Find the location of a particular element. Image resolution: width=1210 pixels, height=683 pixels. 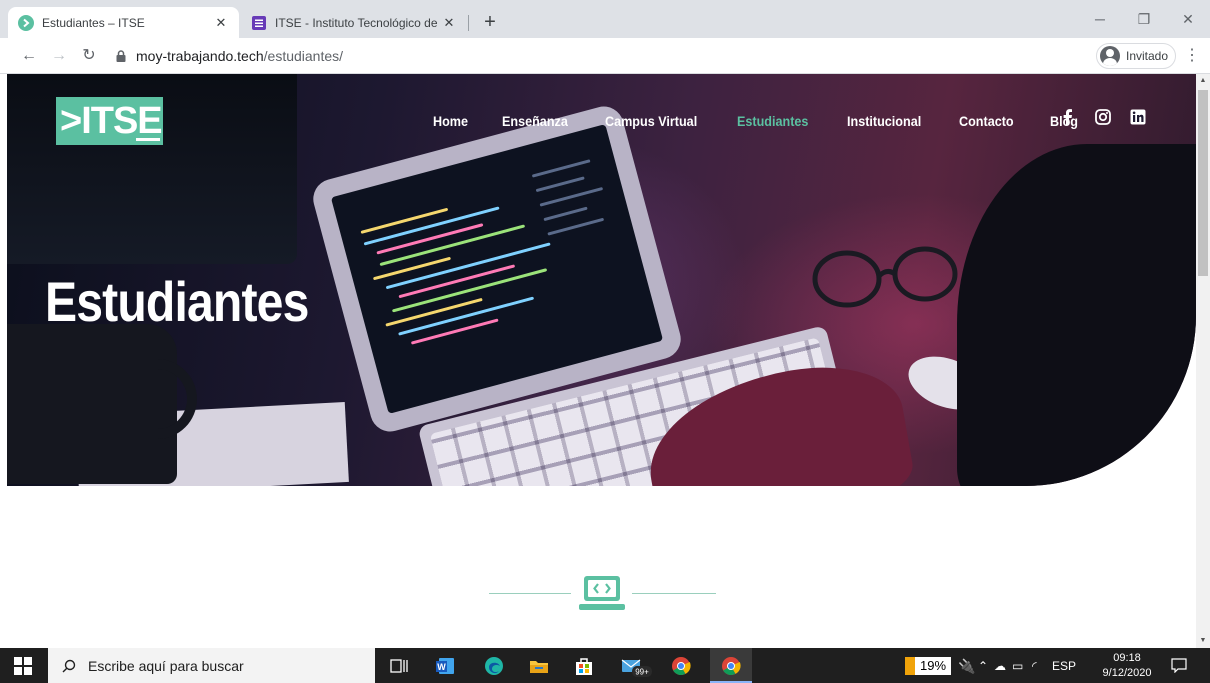

chrome-active-taskbar-item is located at coordinates (731, 665).